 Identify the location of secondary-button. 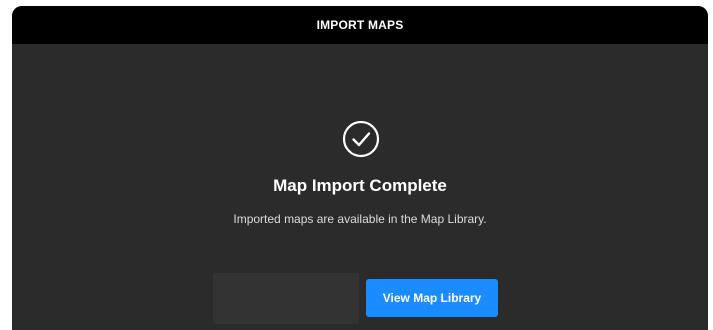
(286, 298).